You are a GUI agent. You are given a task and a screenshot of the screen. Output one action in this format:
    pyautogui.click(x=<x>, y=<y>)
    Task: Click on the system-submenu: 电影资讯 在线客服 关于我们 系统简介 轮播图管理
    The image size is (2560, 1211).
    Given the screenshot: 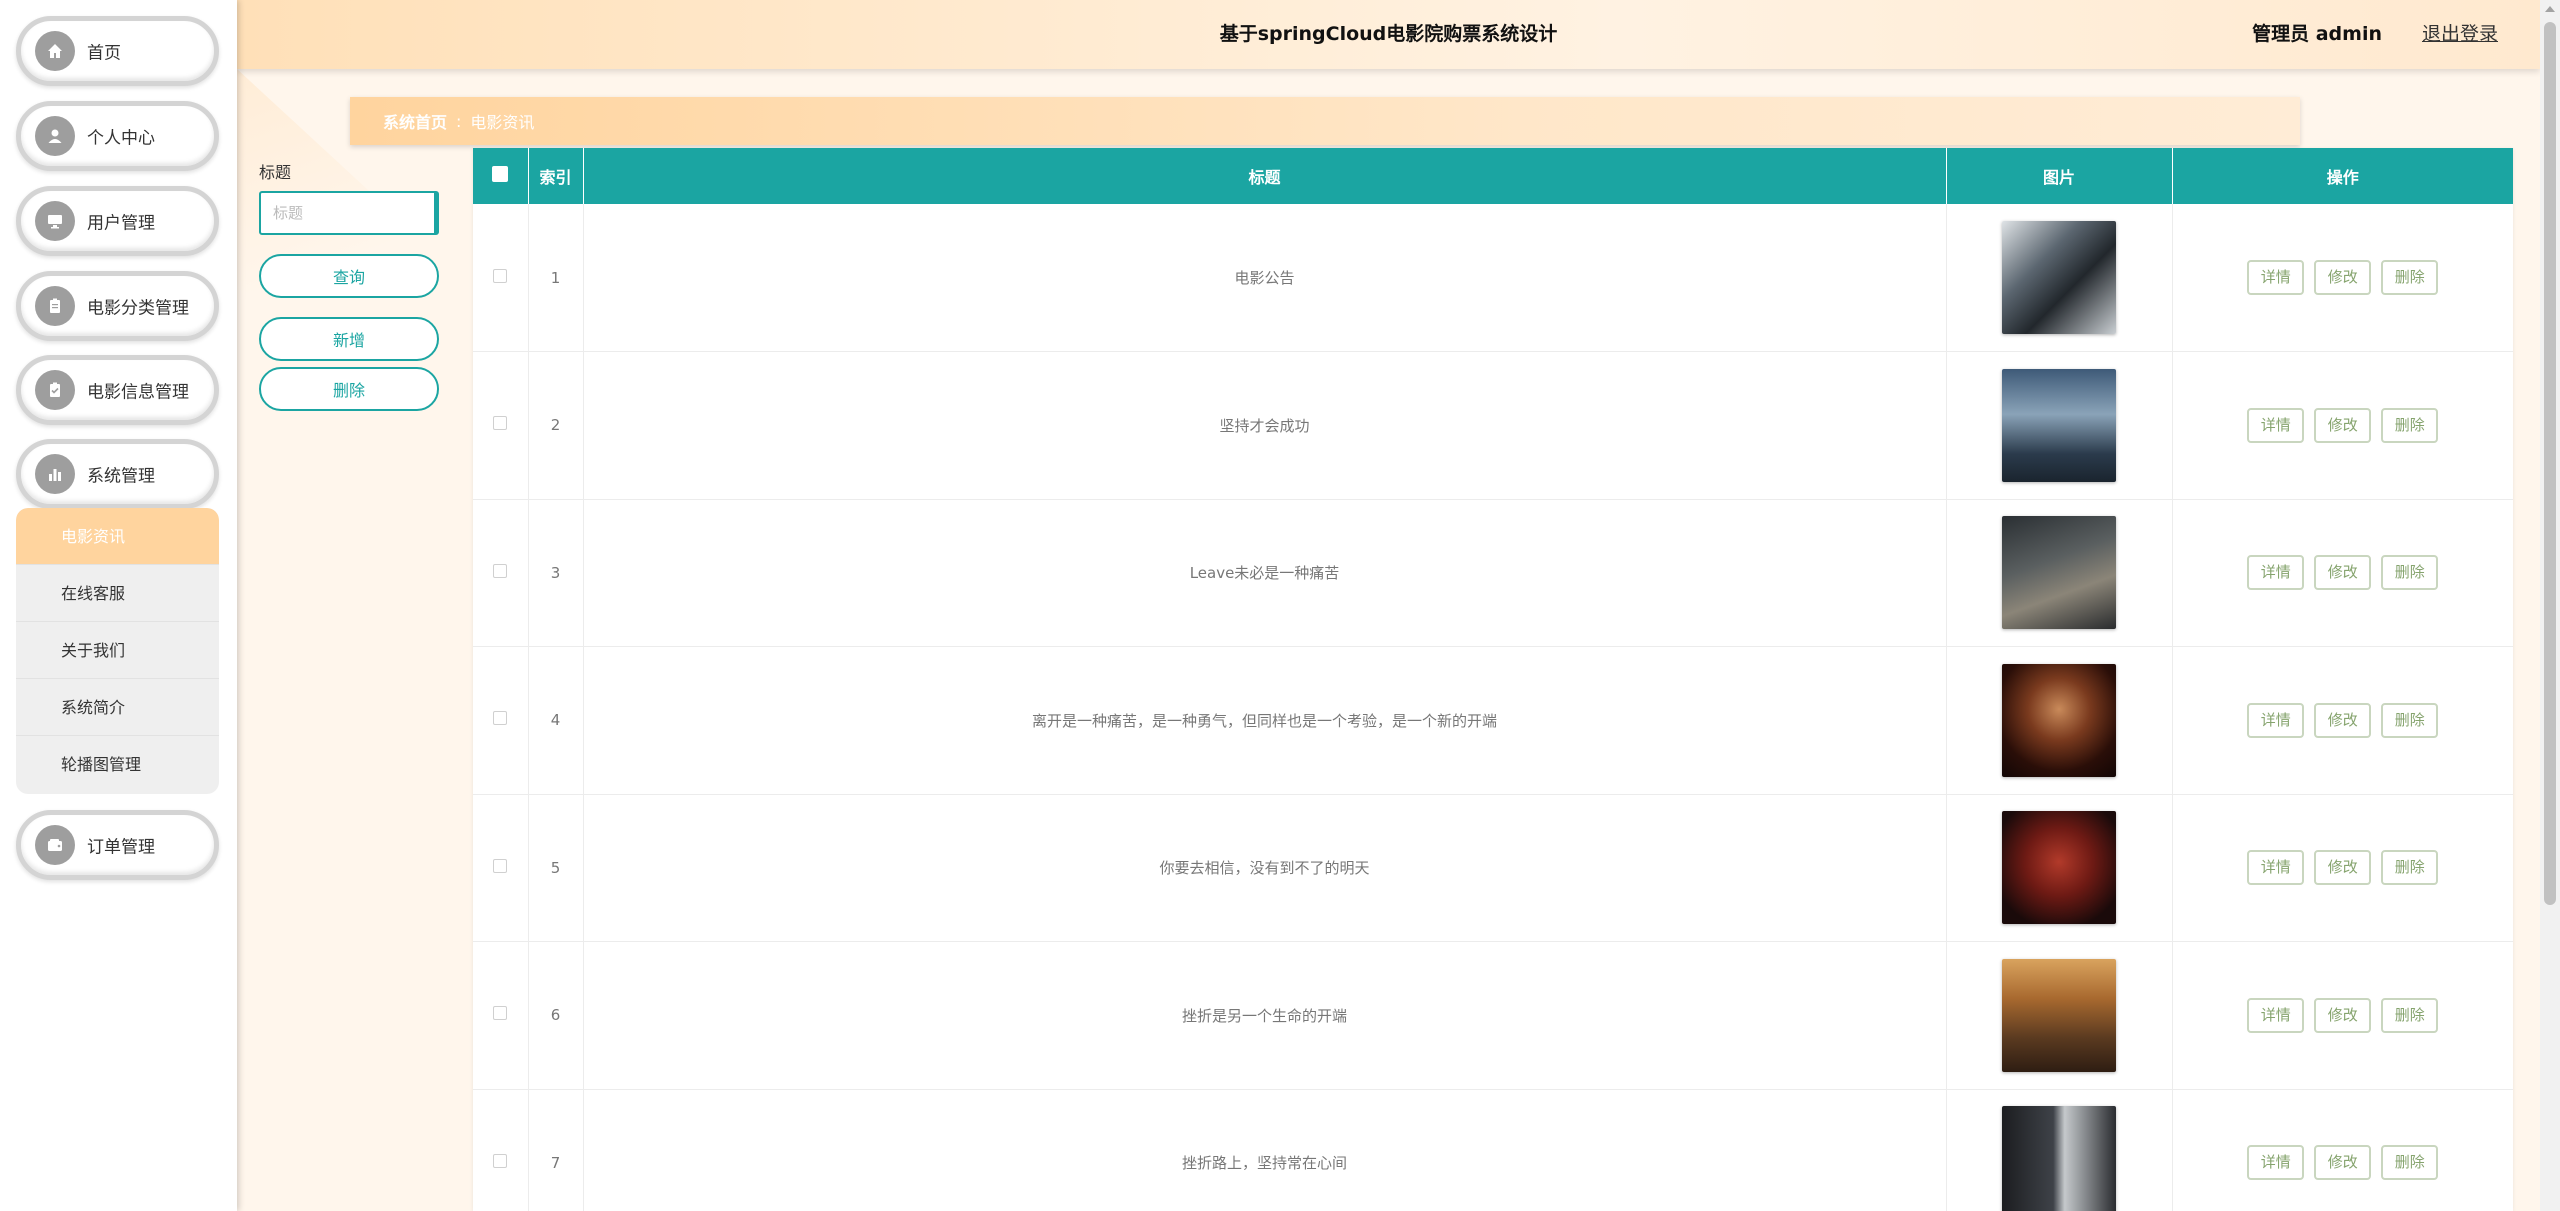 What is the action you would take?
    pyautogui.click(x=117, y=651)
    